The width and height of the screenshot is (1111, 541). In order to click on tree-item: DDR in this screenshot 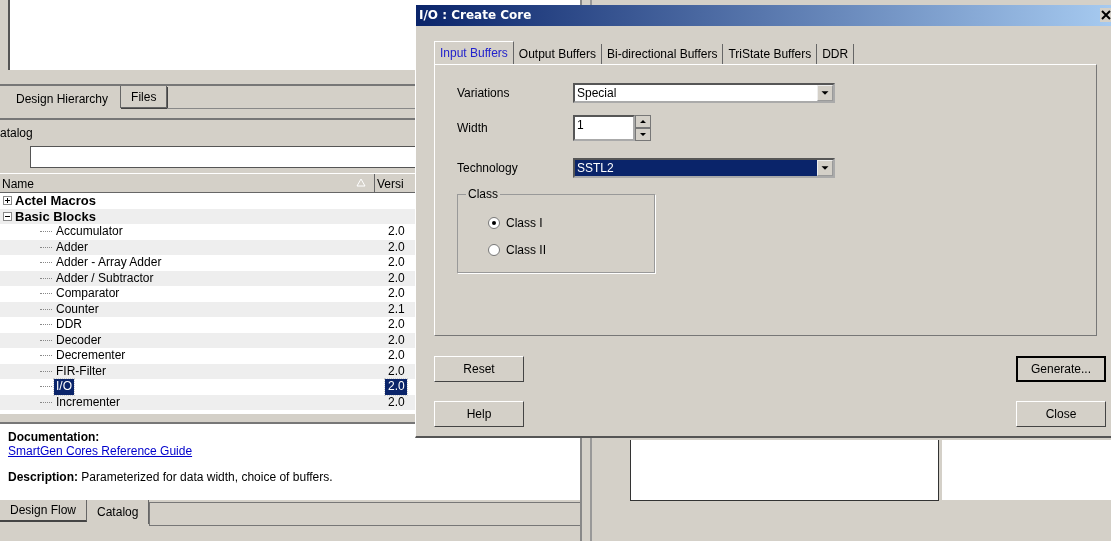, I will do `click(69, 325)`.